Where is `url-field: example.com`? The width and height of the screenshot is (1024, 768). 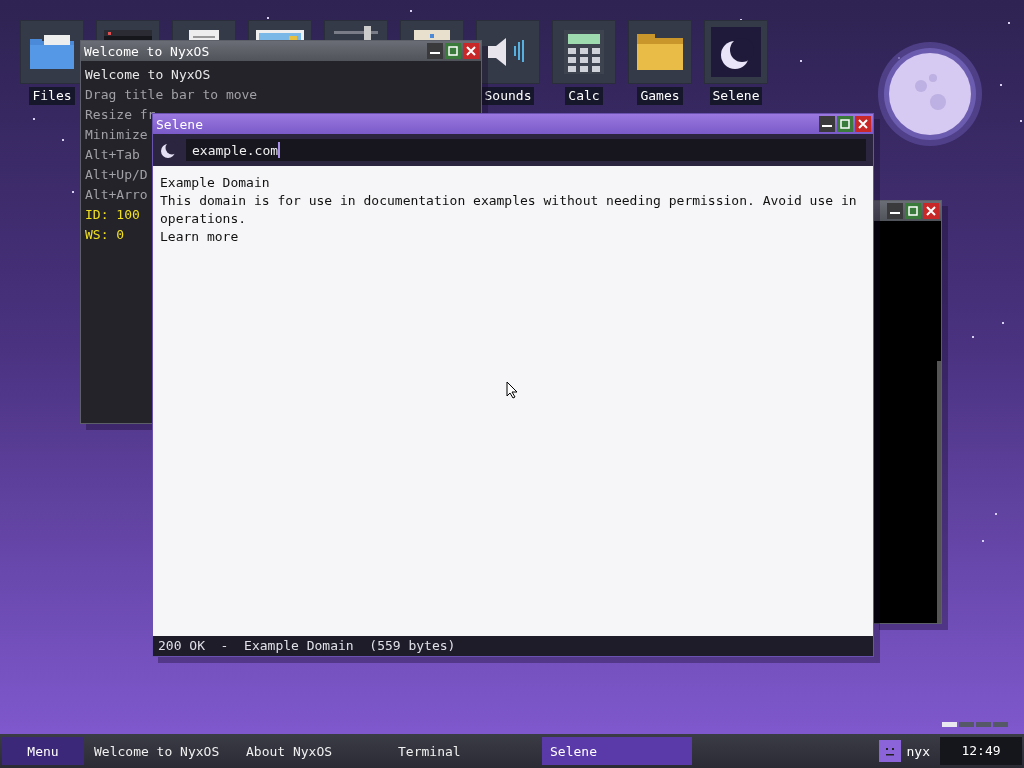
url-field: example.com is located at coordinates (526, 150).